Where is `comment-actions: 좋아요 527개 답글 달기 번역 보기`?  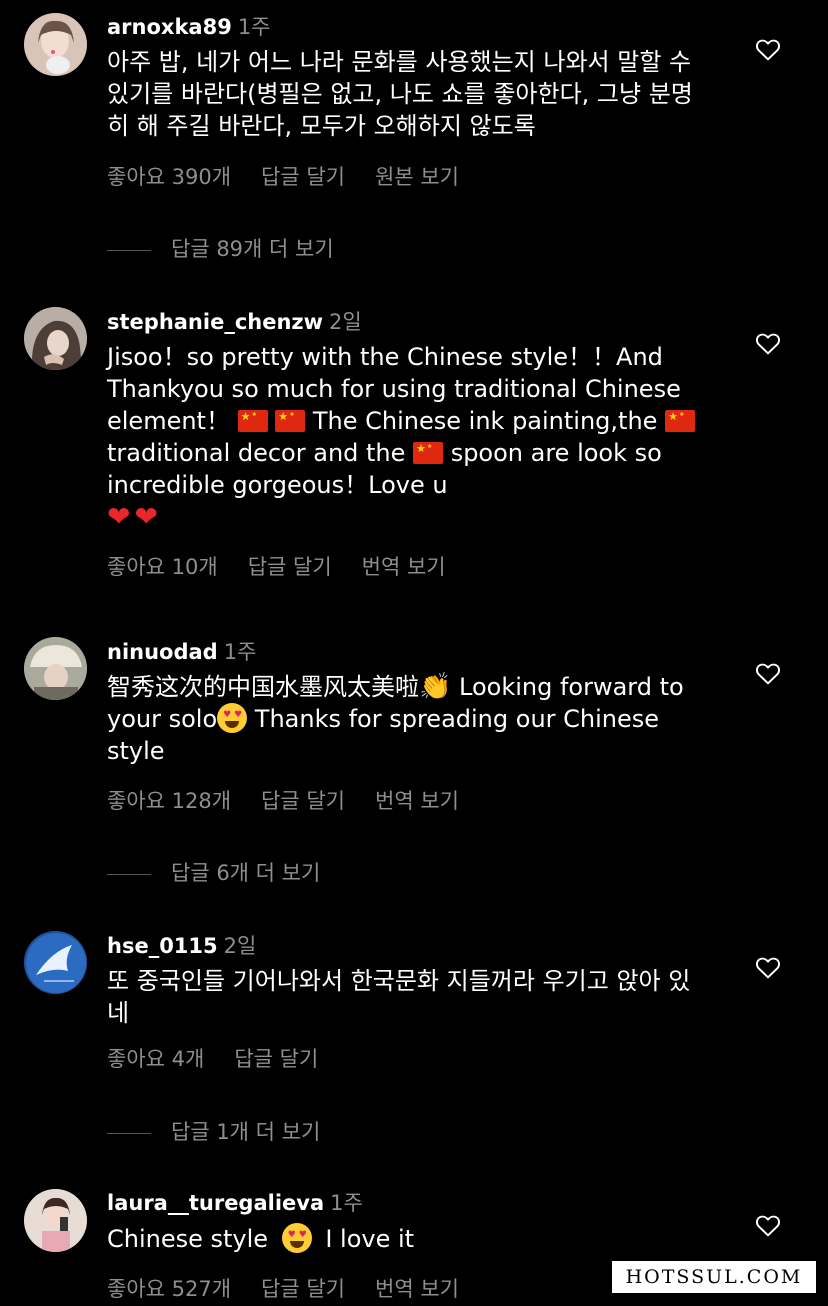 comment-actions: 좋아요 527개 답글 달기 번역 보기 is located at coordinates (298, 1288).